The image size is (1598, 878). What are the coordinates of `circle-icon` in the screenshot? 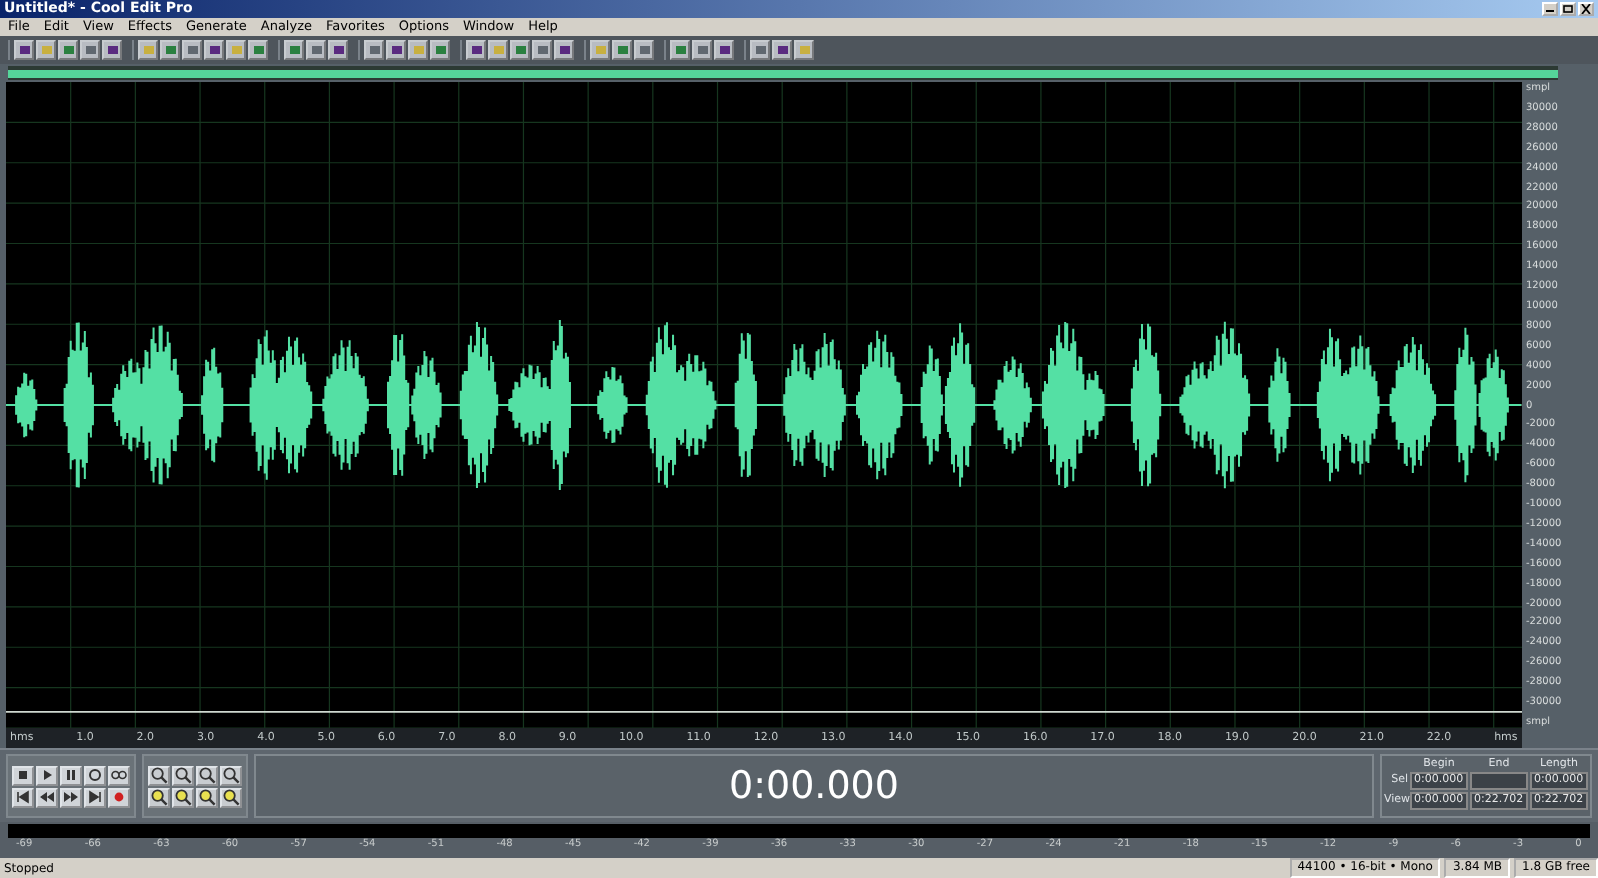 It's located at (95, 775).